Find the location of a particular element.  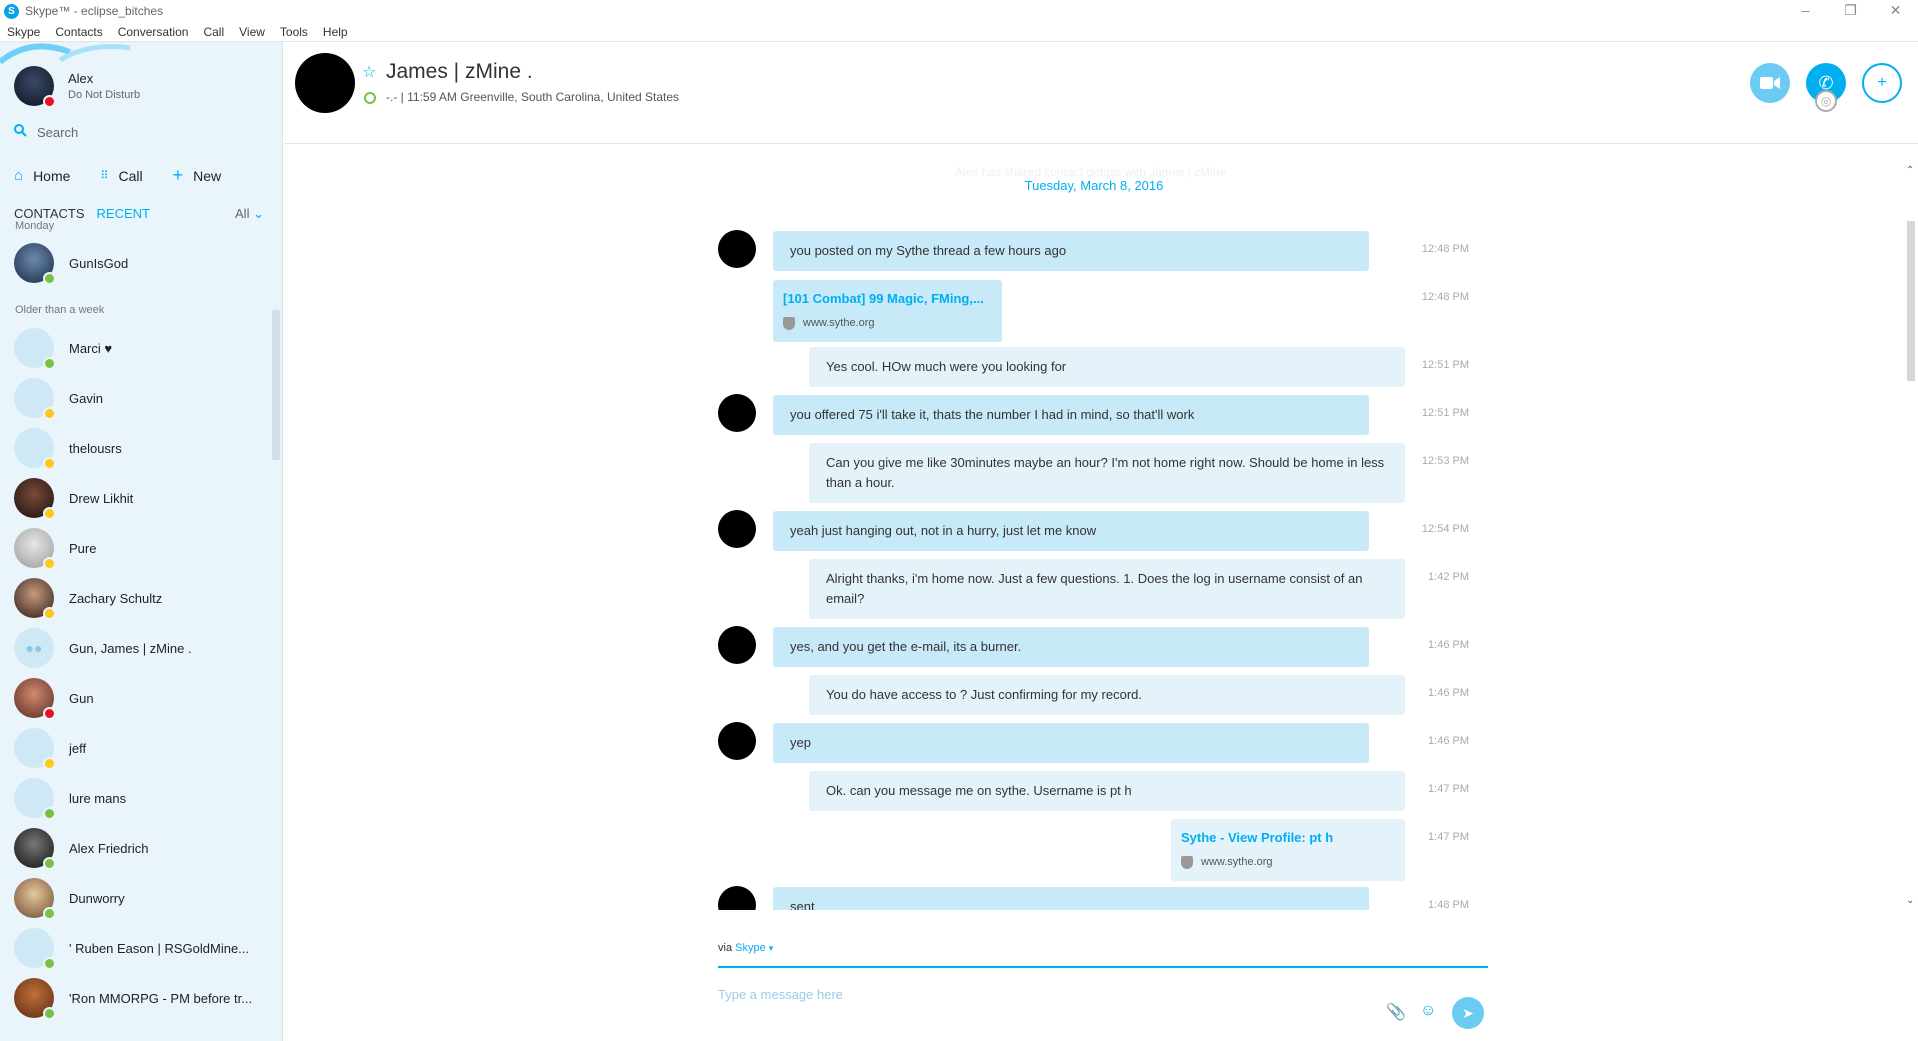

menu-help: Help is located at coordinates (335, 32).